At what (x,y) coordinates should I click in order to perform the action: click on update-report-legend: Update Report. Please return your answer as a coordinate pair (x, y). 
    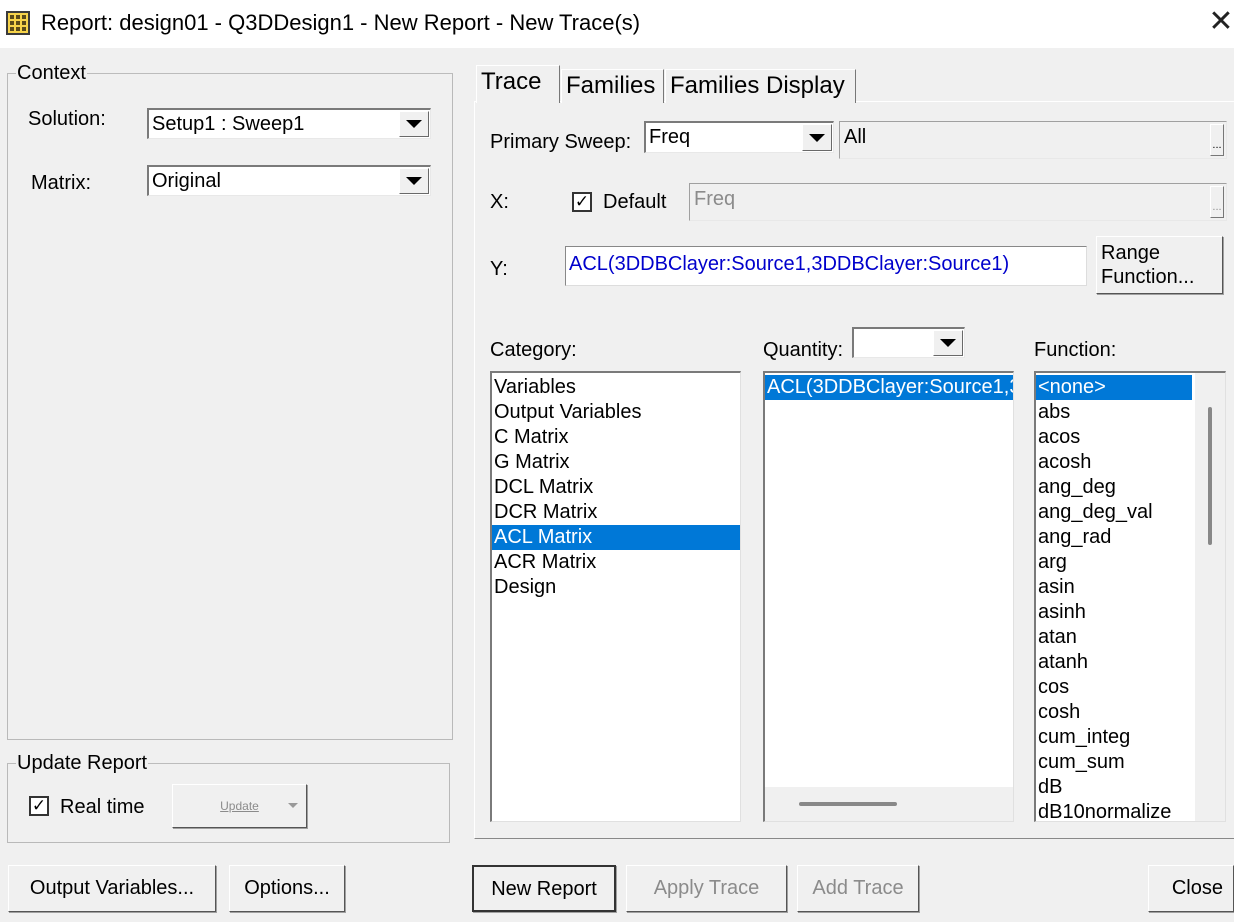
    Looking at the image, I should click on (82, 763).